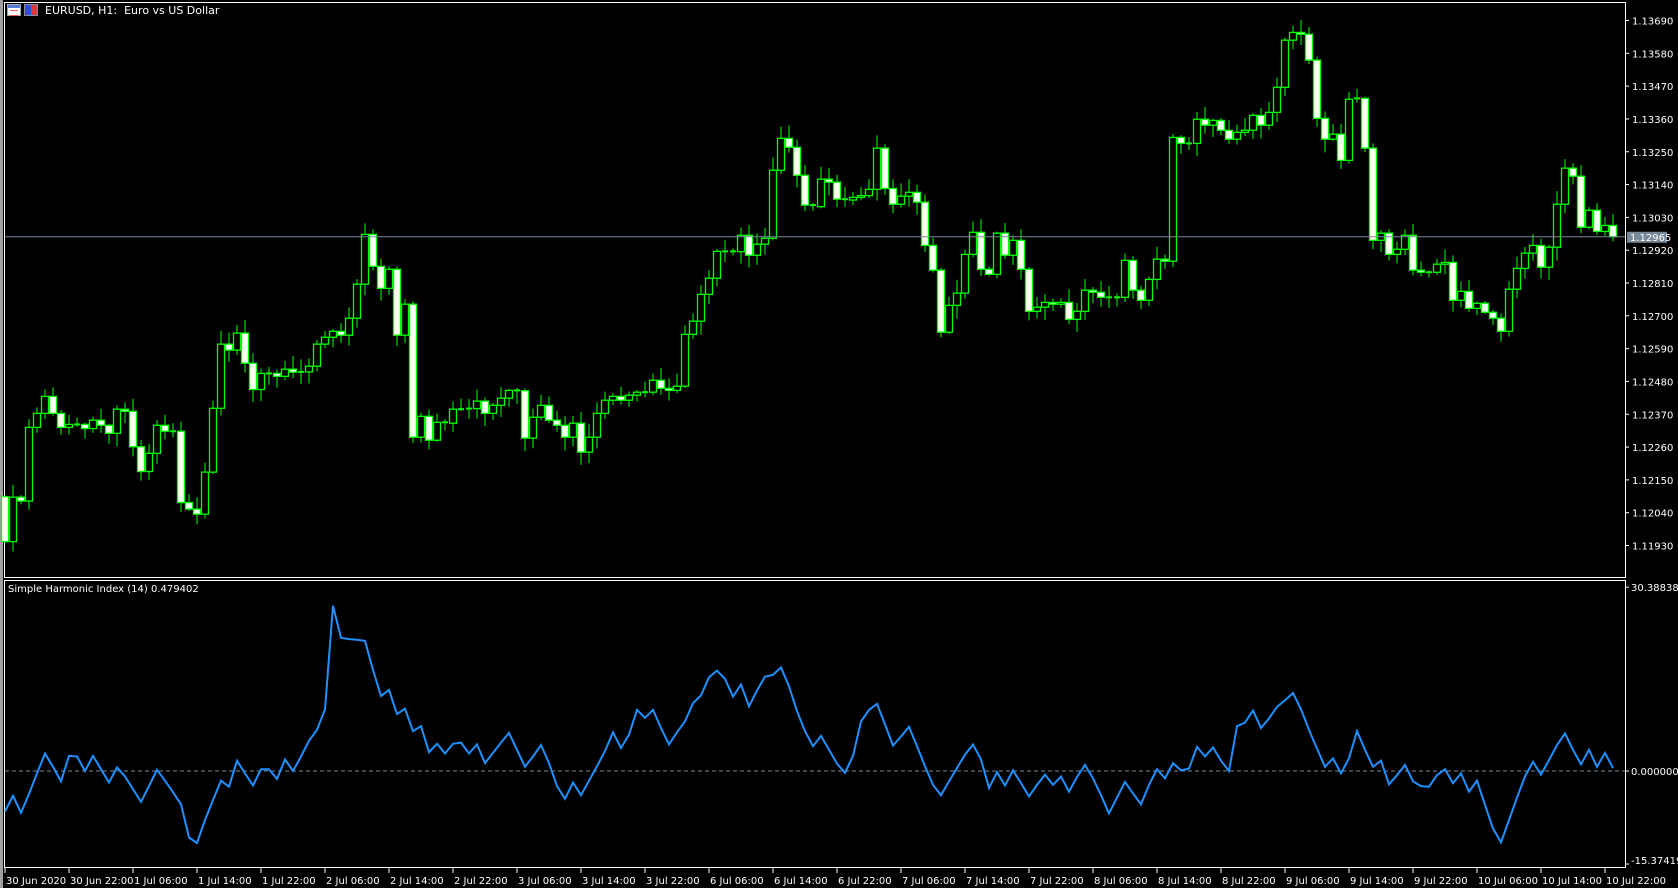 This screenshot has width=1678, height=888. What do you see at coordinates (1652, 22) in the screenshot?
I see `price-label: 1.13690` at bounding box center [1652, 22].